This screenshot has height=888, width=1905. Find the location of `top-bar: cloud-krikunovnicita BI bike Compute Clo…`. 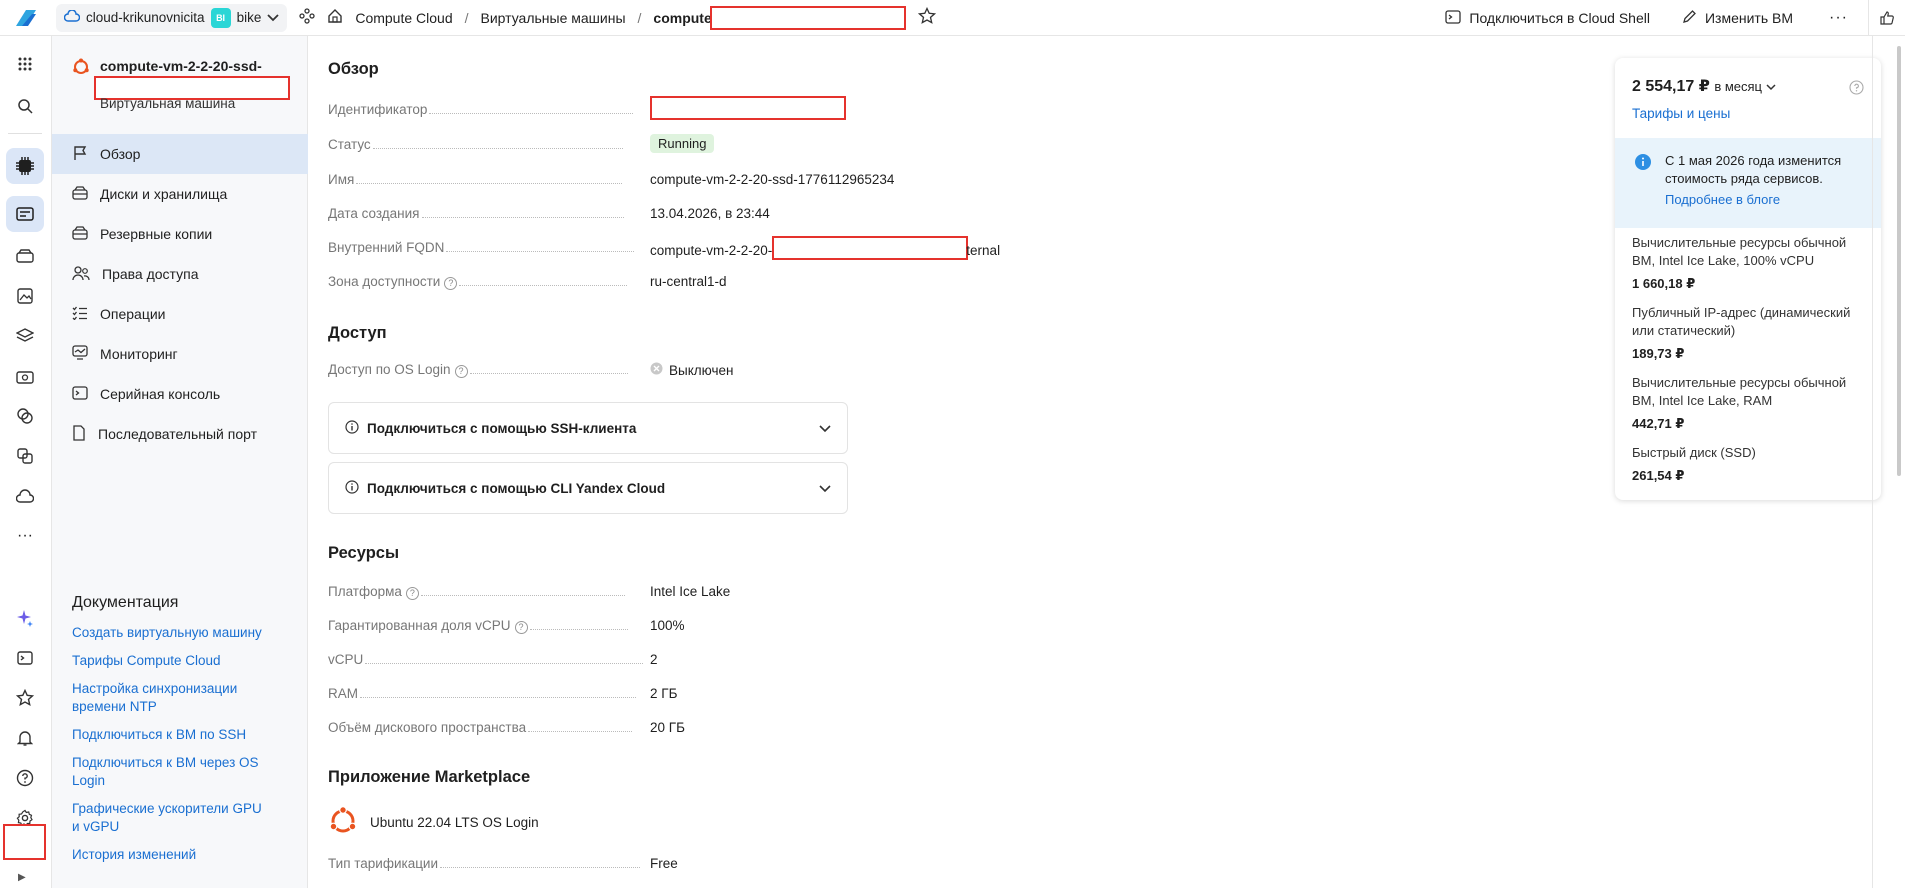

top-bar: cloud-krikunovnicita BI bike Compute Clo… is located at coordinates (952, 18).